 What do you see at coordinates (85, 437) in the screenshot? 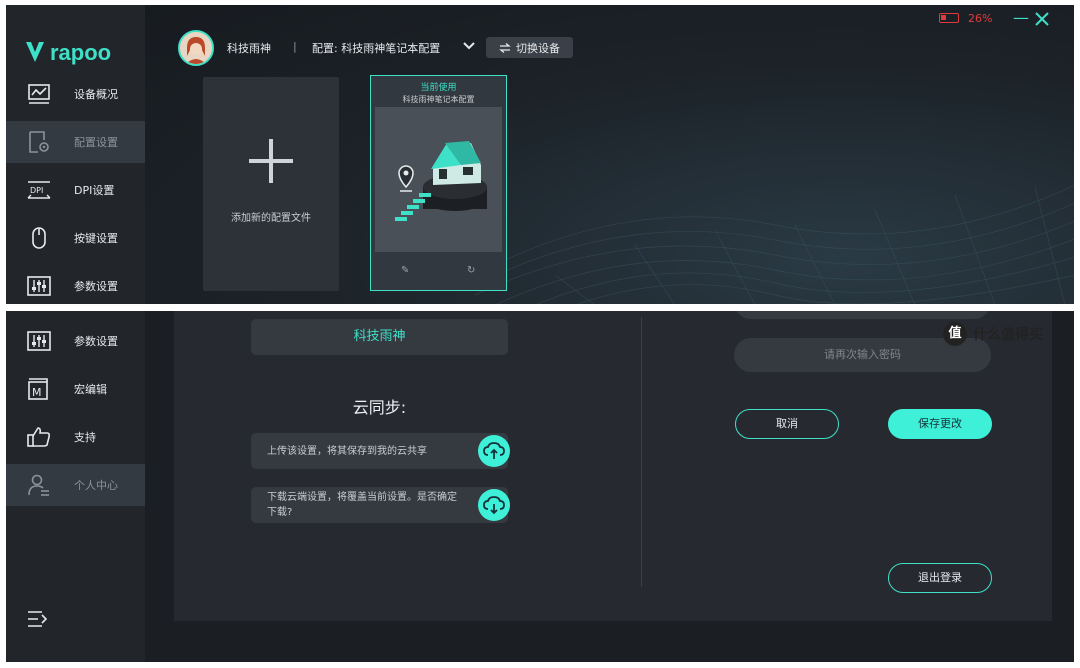
I see `sidebar-item-label: 支持` at bounding box center [85, 437].